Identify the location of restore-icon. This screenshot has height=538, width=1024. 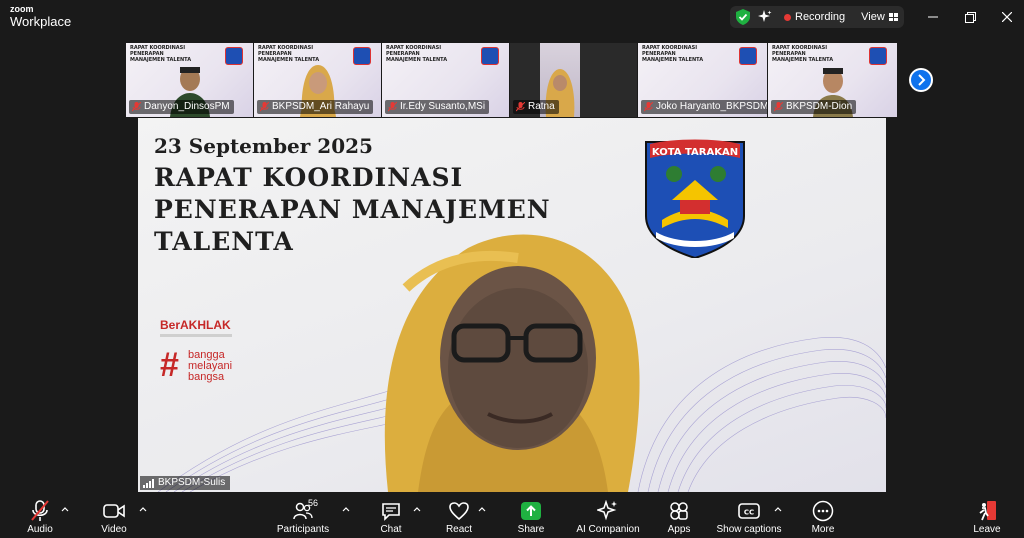
(970, 17).